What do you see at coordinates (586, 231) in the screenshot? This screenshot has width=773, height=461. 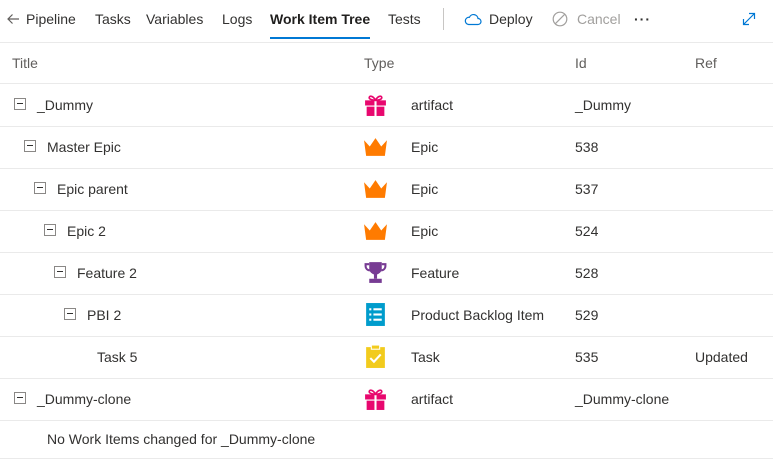 I see `row-id: 524` at bounding box center [586, 231].